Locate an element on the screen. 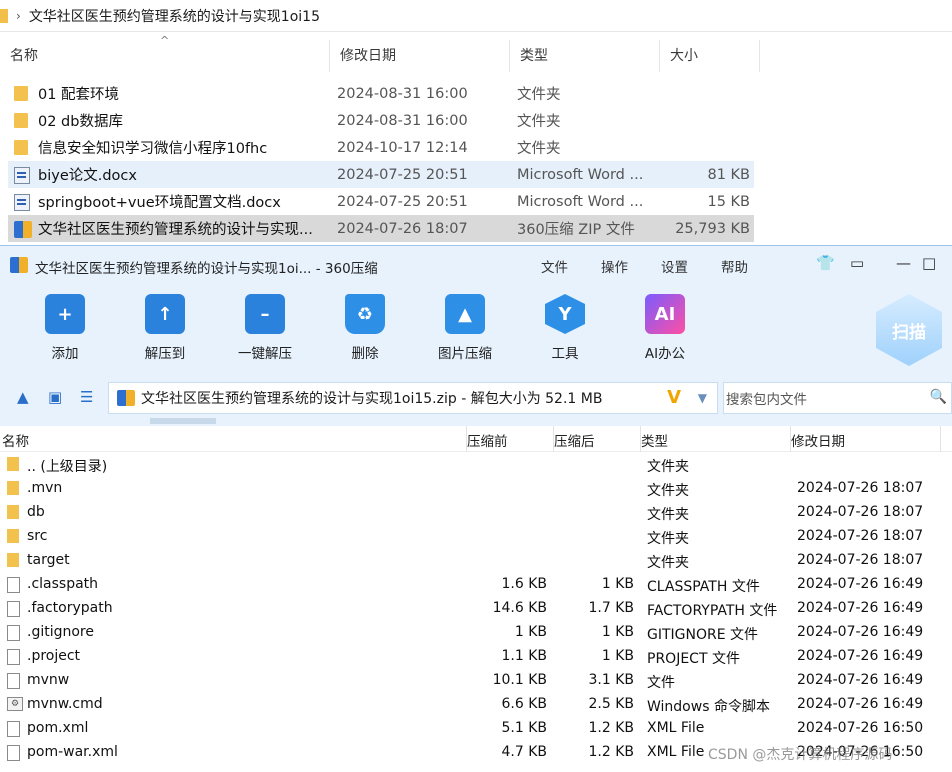 This screenshot has height=772, width=952. table-row: target 文件夹 2024-07-26 18:07 is located at coordinates (476, 561).